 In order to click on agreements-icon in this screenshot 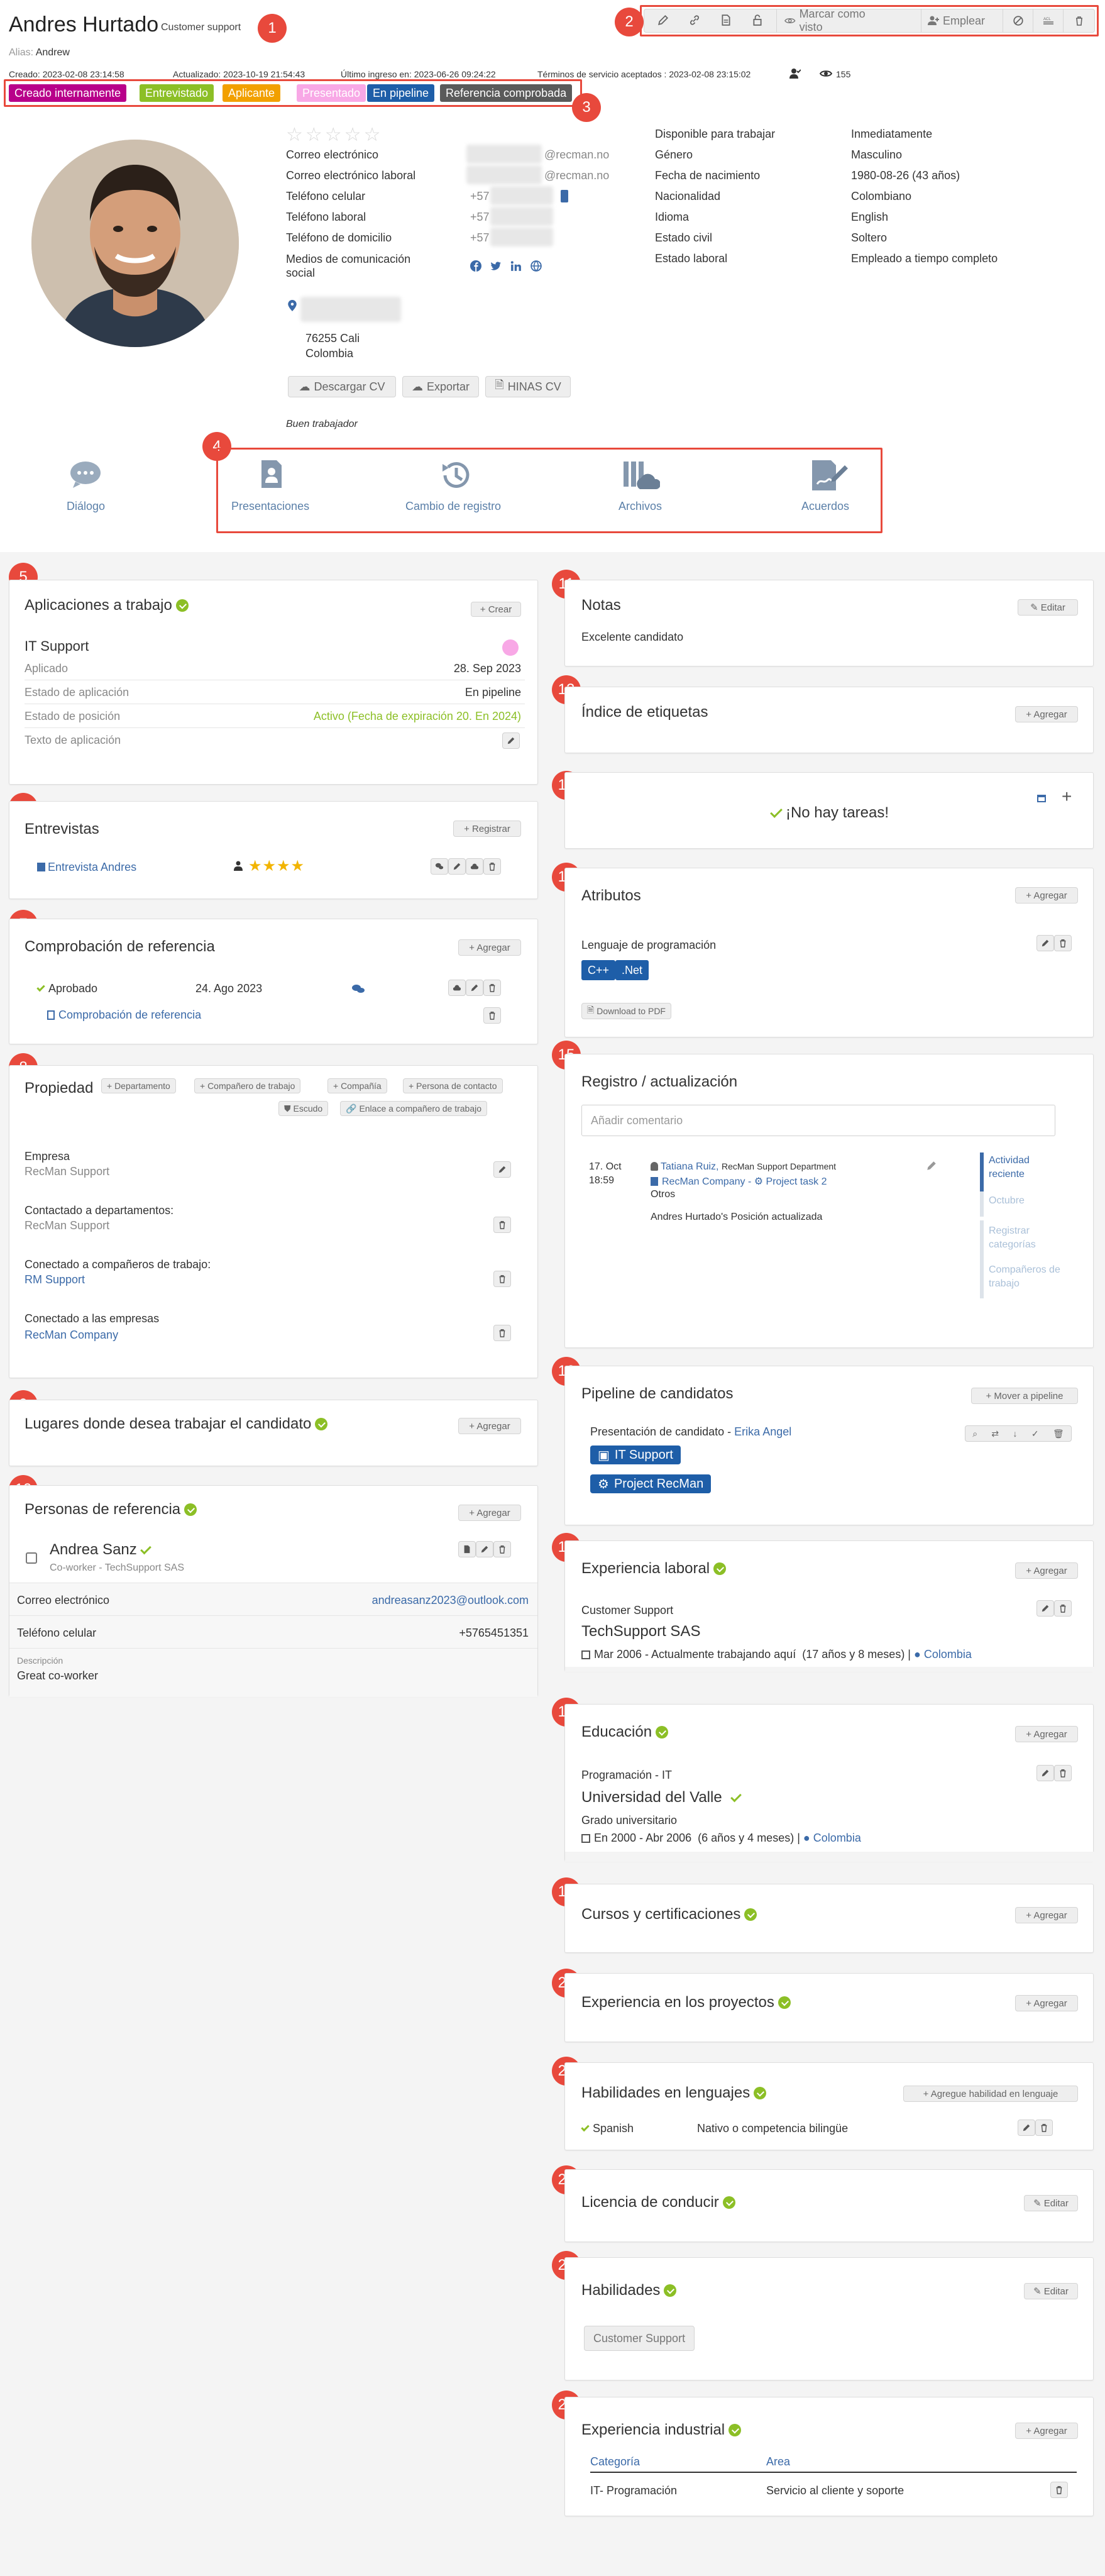, I will do `click(829, 475)`.